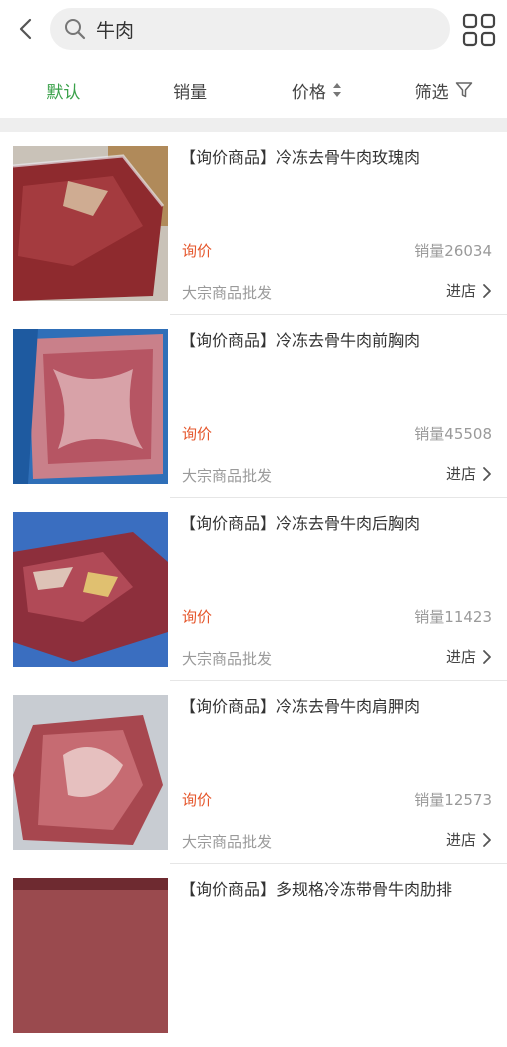  What do you see at coordinates (337, 90) in the screenshot?
I see `sort-updown-icon` at bounding box center [337, 90].